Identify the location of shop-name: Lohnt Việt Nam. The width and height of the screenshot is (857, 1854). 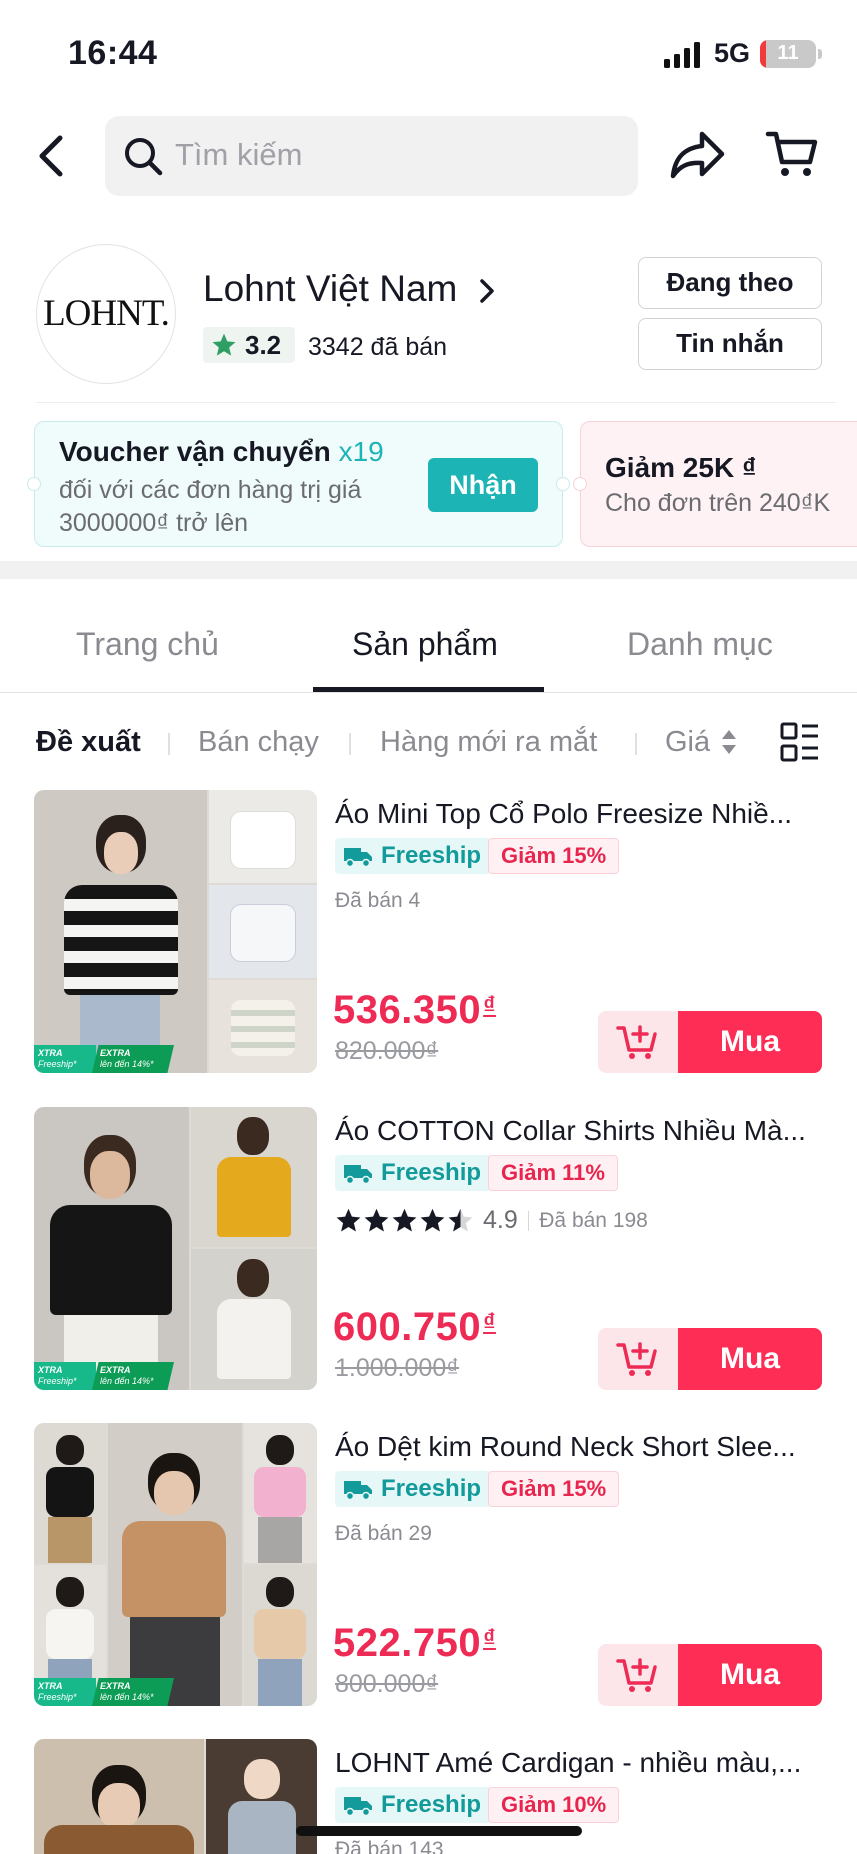
(330, 289).